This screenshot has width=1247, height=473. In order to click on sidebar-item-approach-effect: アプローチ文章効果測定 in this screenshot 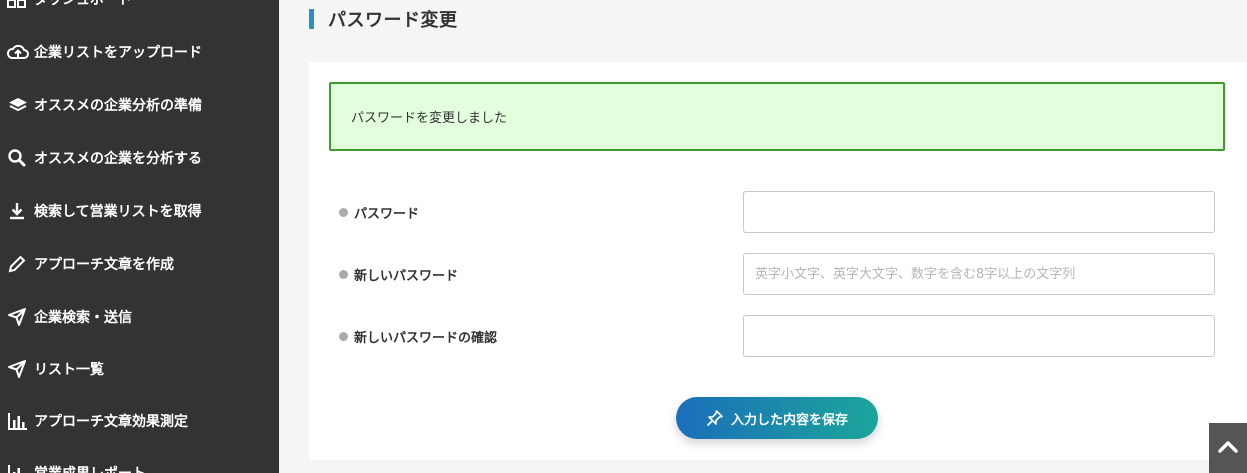, I will do `click(97, 421)`.